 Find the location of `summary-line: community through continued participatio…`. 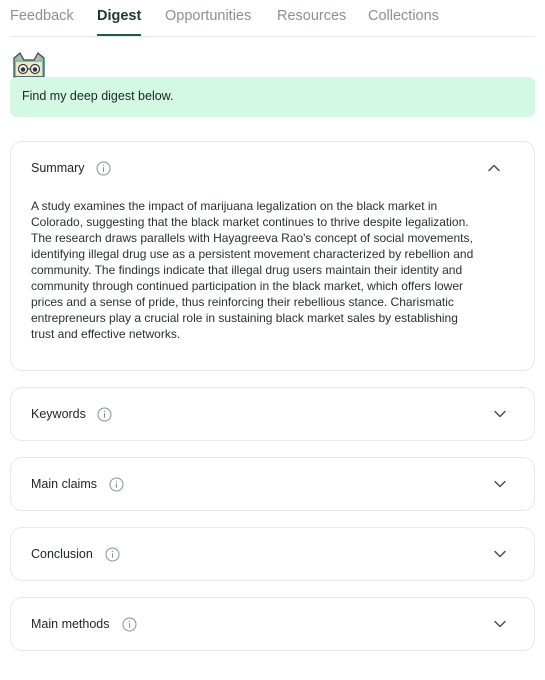

summary-line: community through continued participatio… is located at coordinates (247, 286).